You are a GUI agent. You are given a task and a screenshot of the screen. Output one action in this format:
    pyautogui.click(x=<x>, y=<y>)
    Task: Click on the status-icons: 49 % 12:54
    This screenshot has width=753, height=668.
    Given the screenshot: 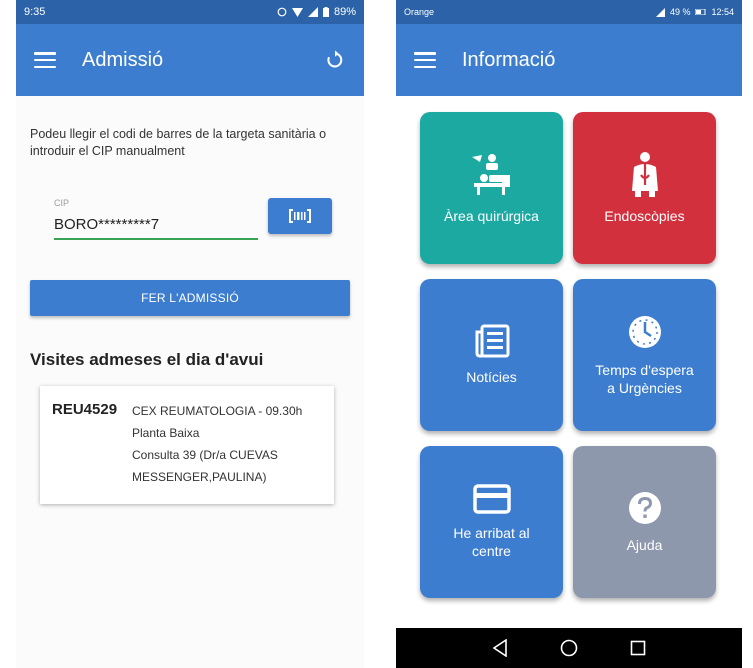 What is the action you would take?
    pyautogui.click(x=694, y=12)
    